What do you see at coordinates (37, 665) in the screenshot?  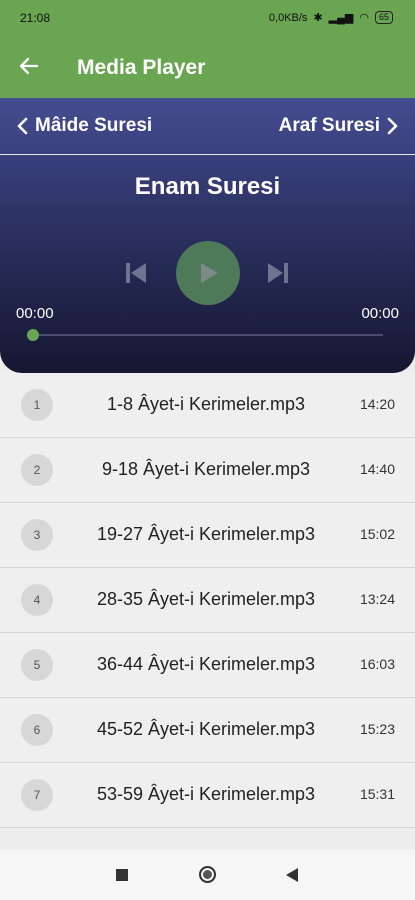 I see `track-number: 5` at bounding box center [37, 665].